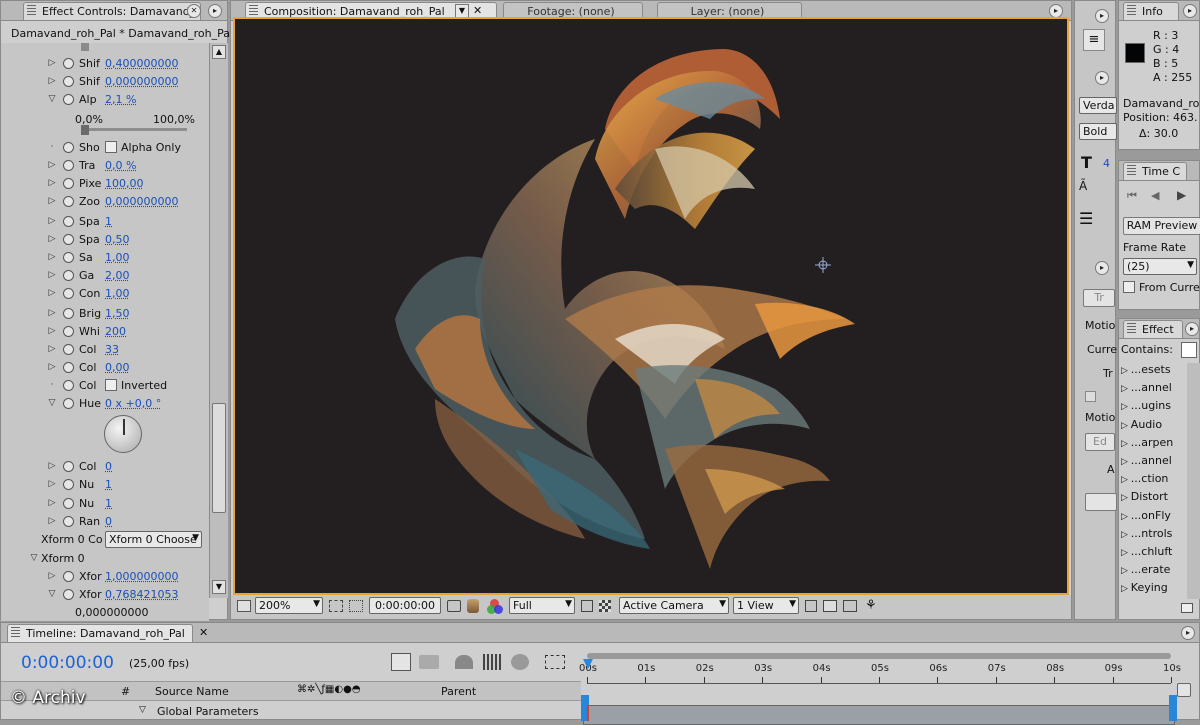 The height and width of the screenshot is (725, 1200). Describe the element at coordinates (1101, 502) in the screenshot. I see `apply-button` at that location.